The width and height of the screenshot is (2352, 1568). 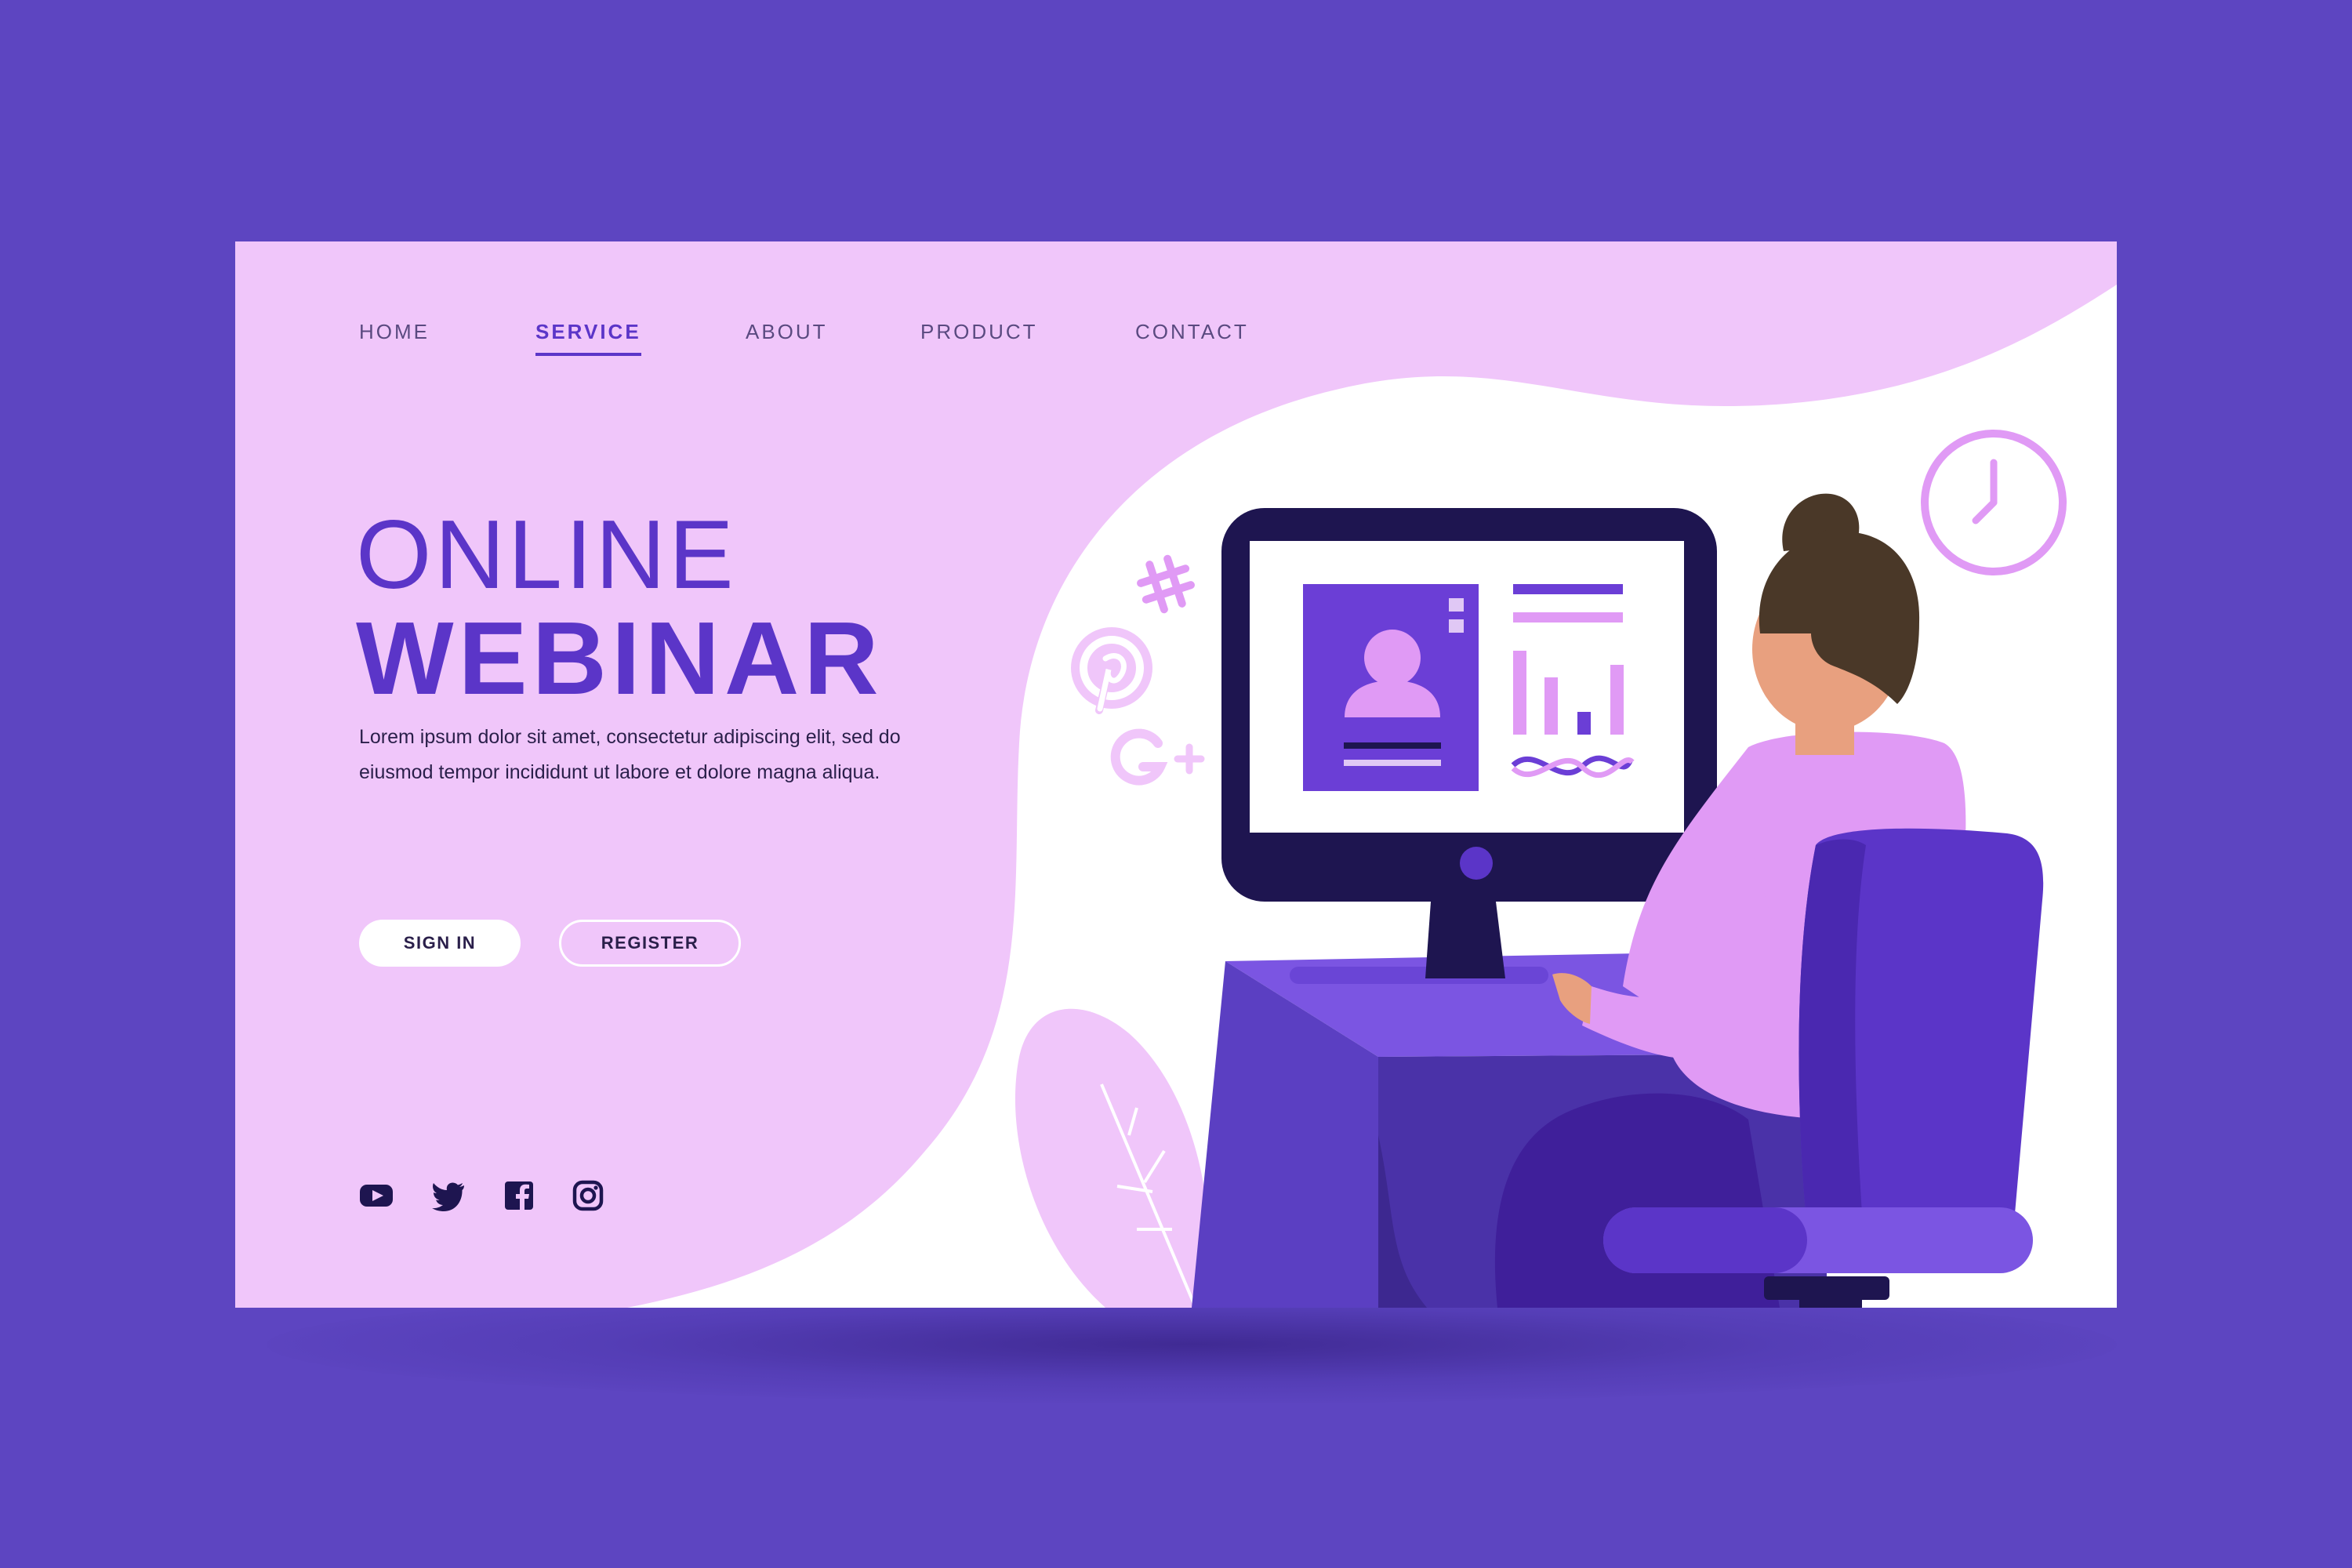 What do you see at coordinates (1111, 670) in the screenshot?
I see `pinterest-icon` at bounding box center [1111, 670].